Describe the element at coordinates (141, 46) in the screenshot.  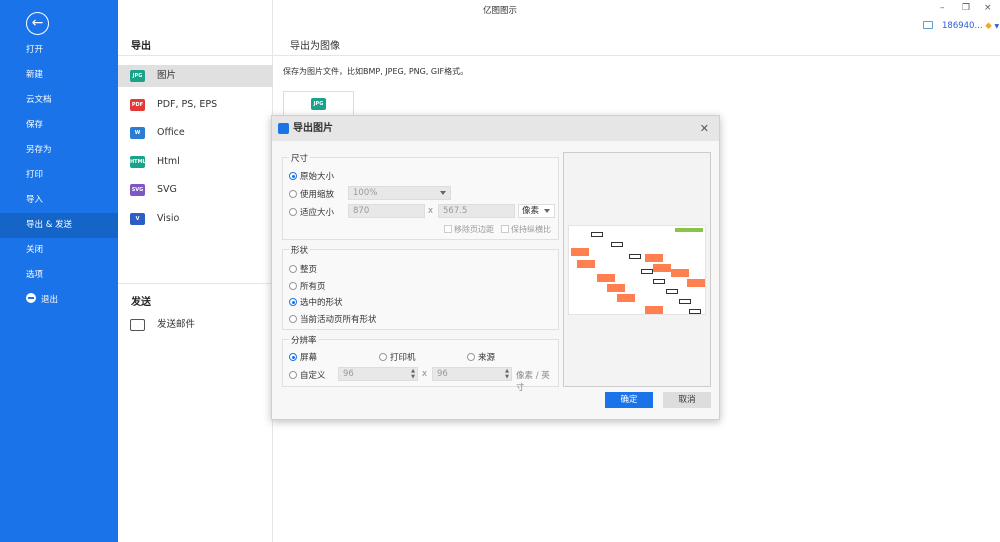
I see `export-heading: 导出` at that location.